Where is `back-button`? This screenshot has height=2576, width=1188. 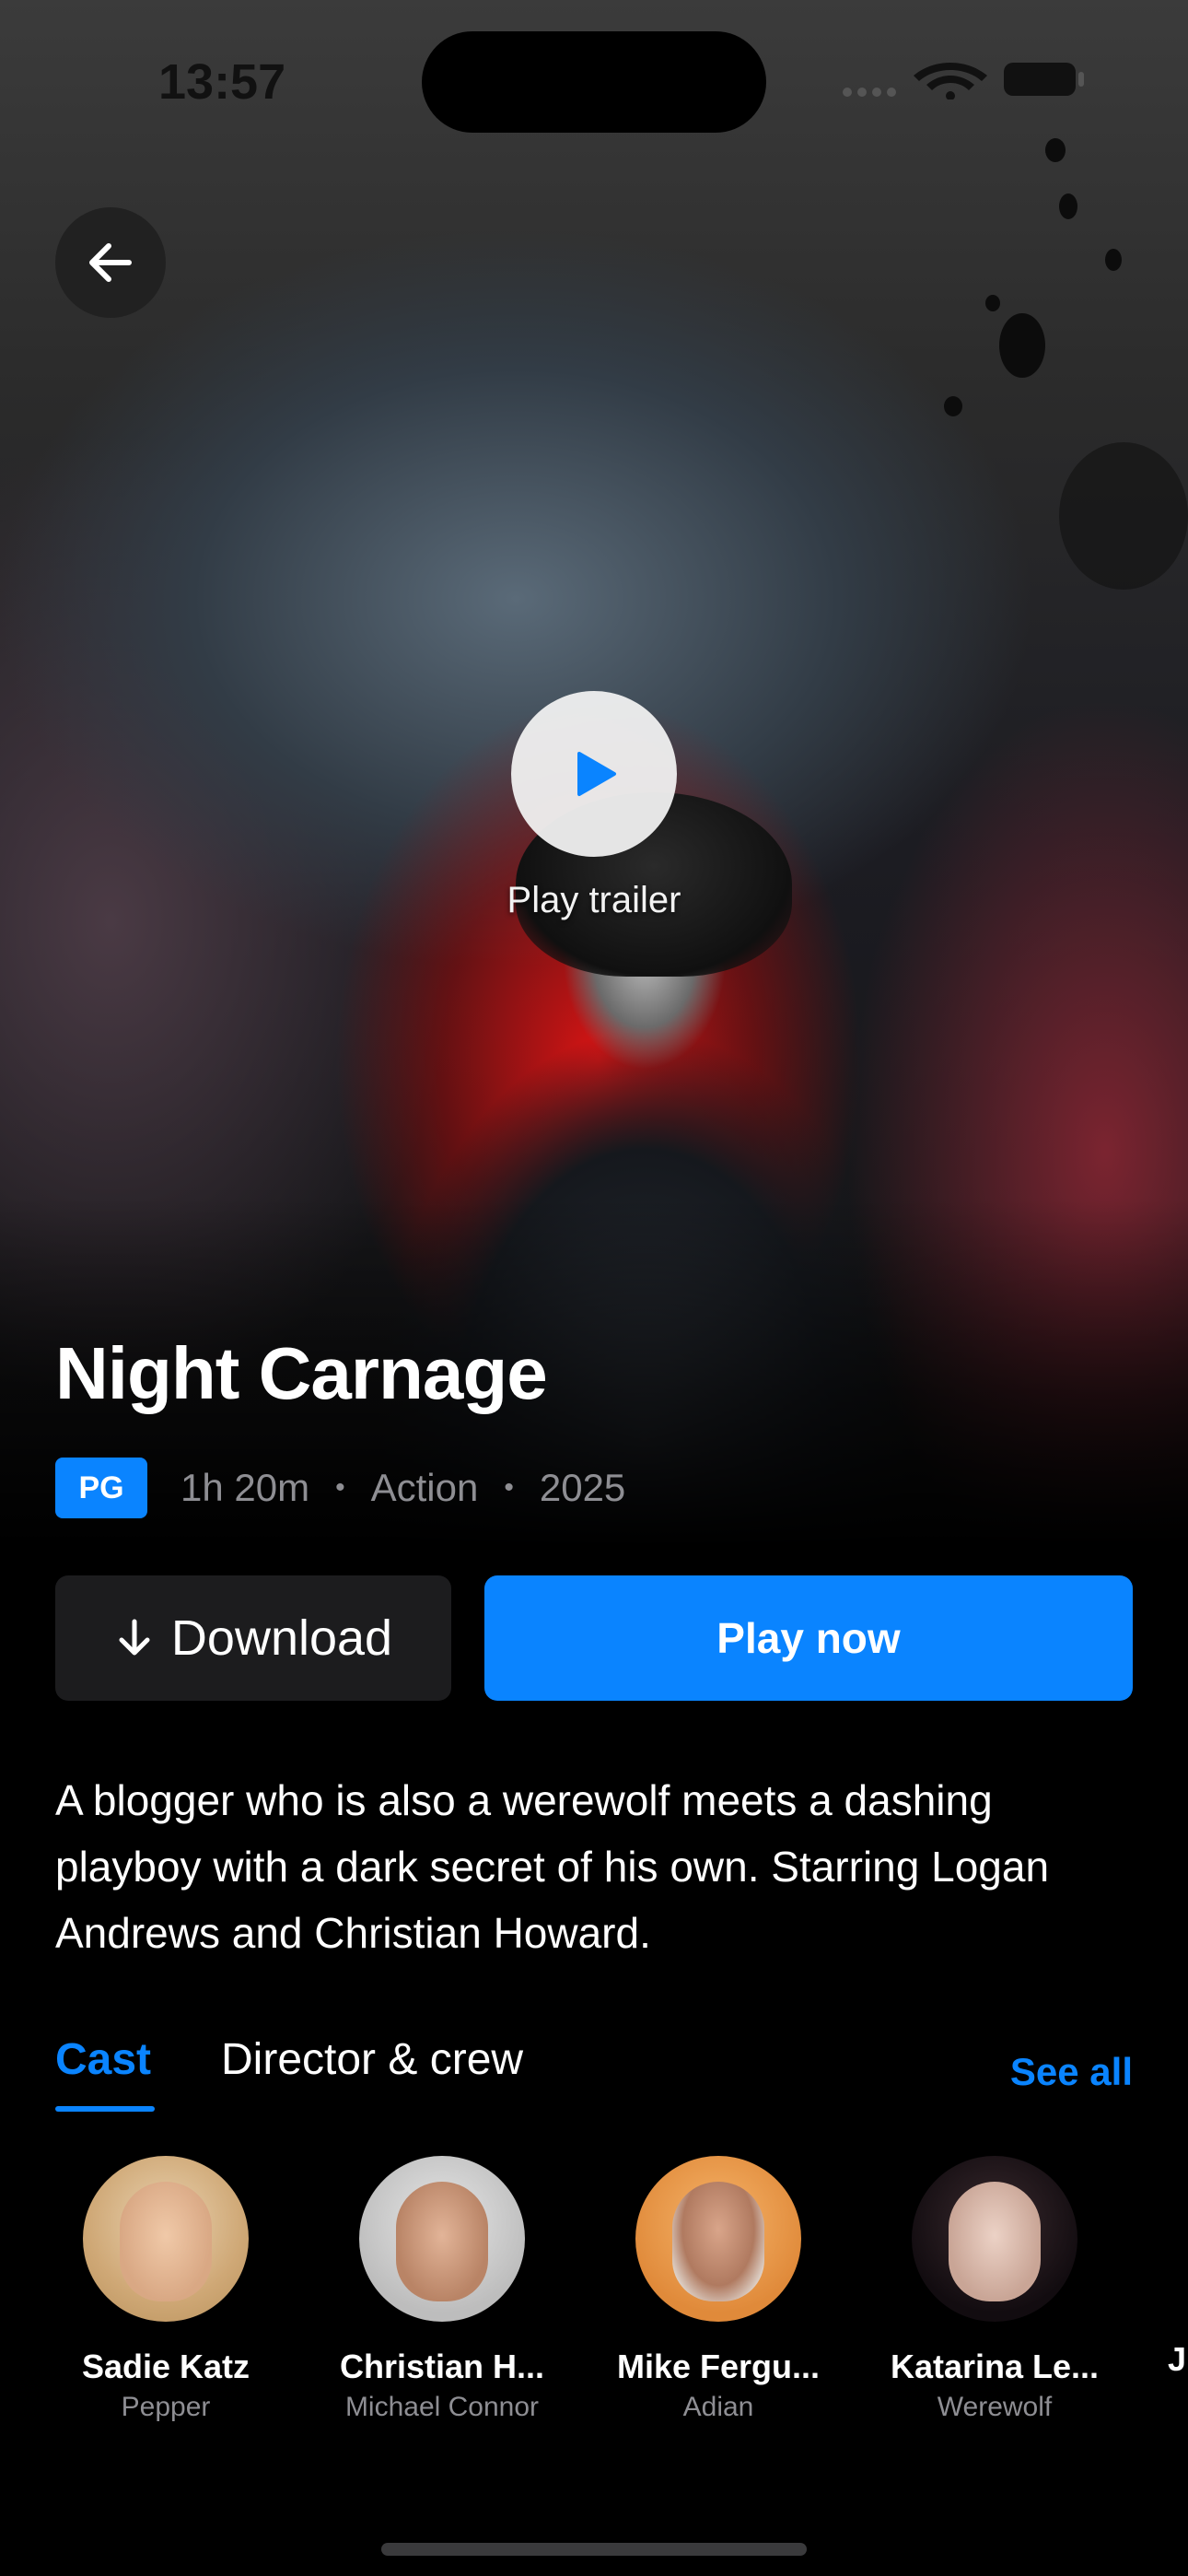
back-button is located at coordinates (111, 262).